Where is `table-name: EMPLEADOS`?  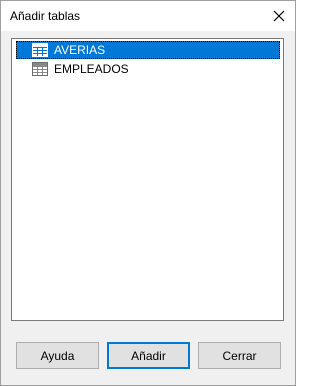
table-name: EMPLEADOS is located at coordinates (91, 69).